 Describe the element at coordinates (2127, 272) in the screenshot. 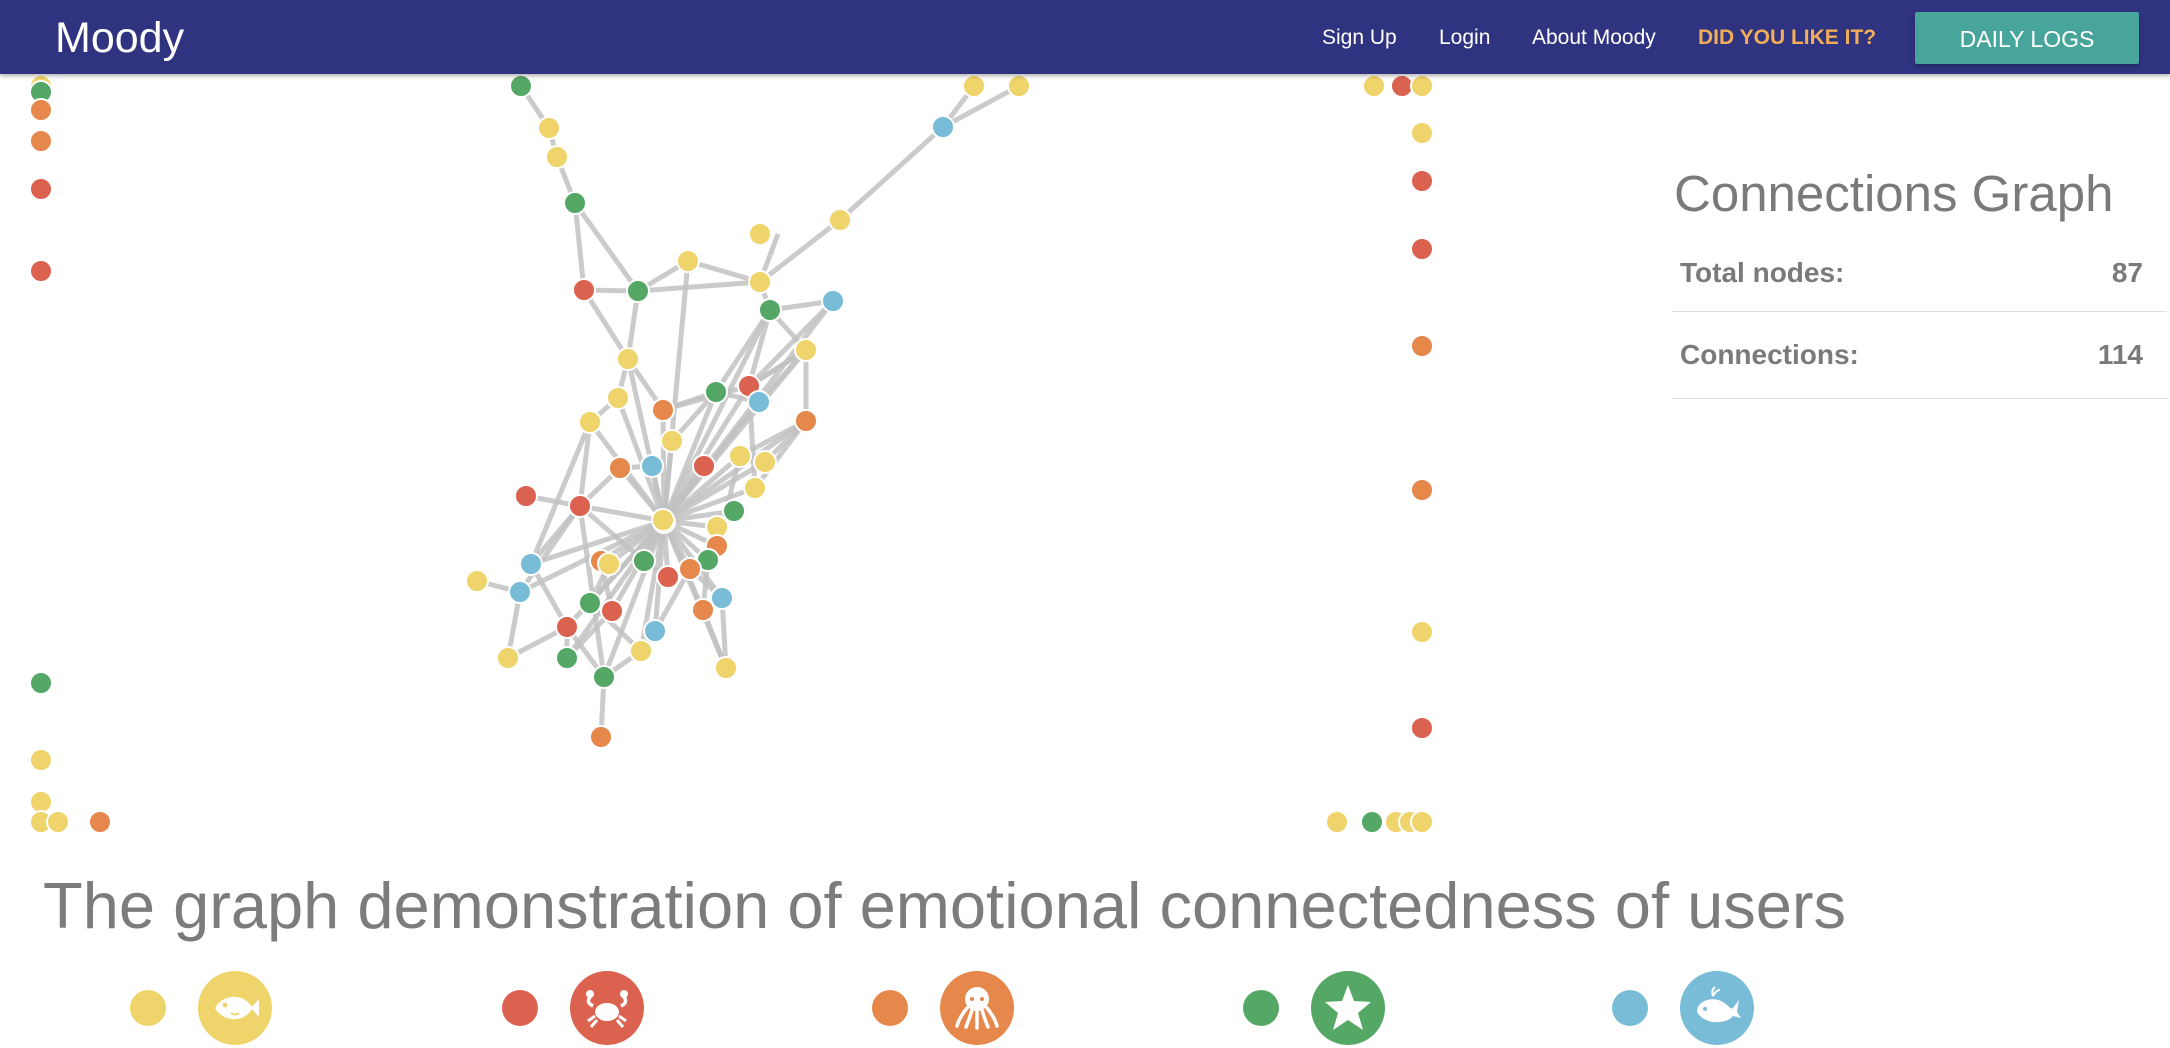

I see `total-nodes-value: 87` at that location.